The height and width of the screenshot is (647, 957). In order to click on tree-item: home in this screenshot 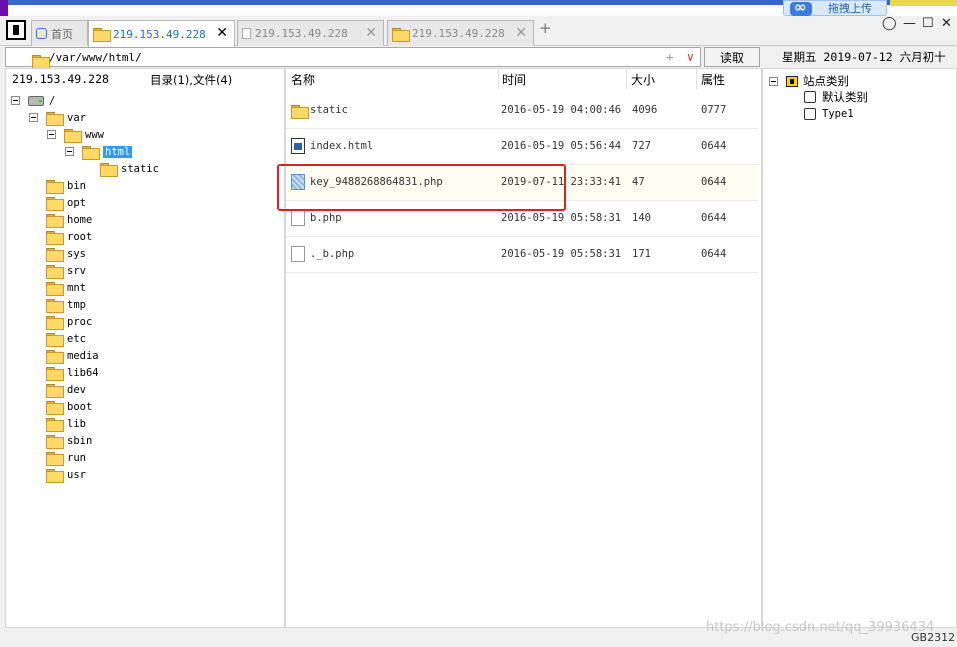, I will do `click(69, 219)`.